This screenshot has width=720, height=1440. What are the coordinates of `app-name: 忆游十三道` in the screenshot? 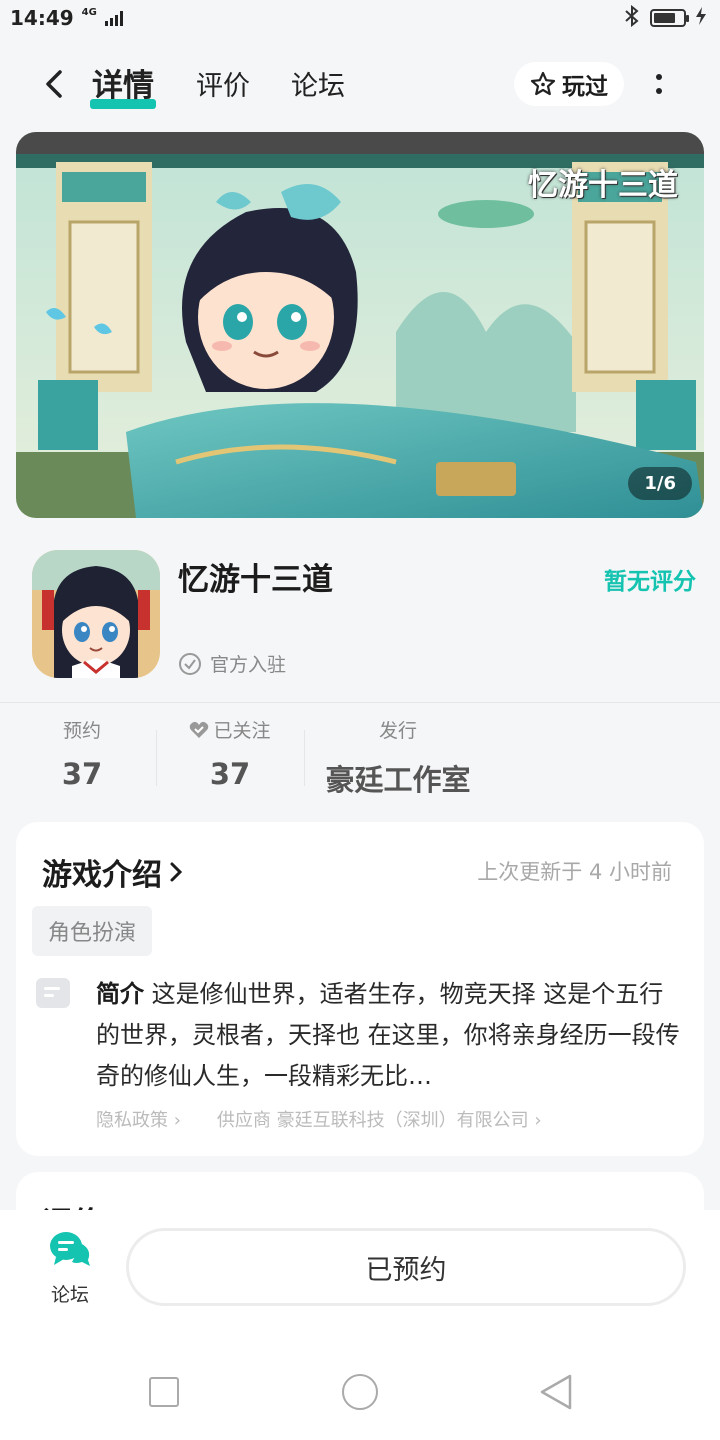 It's located at (255, 580).